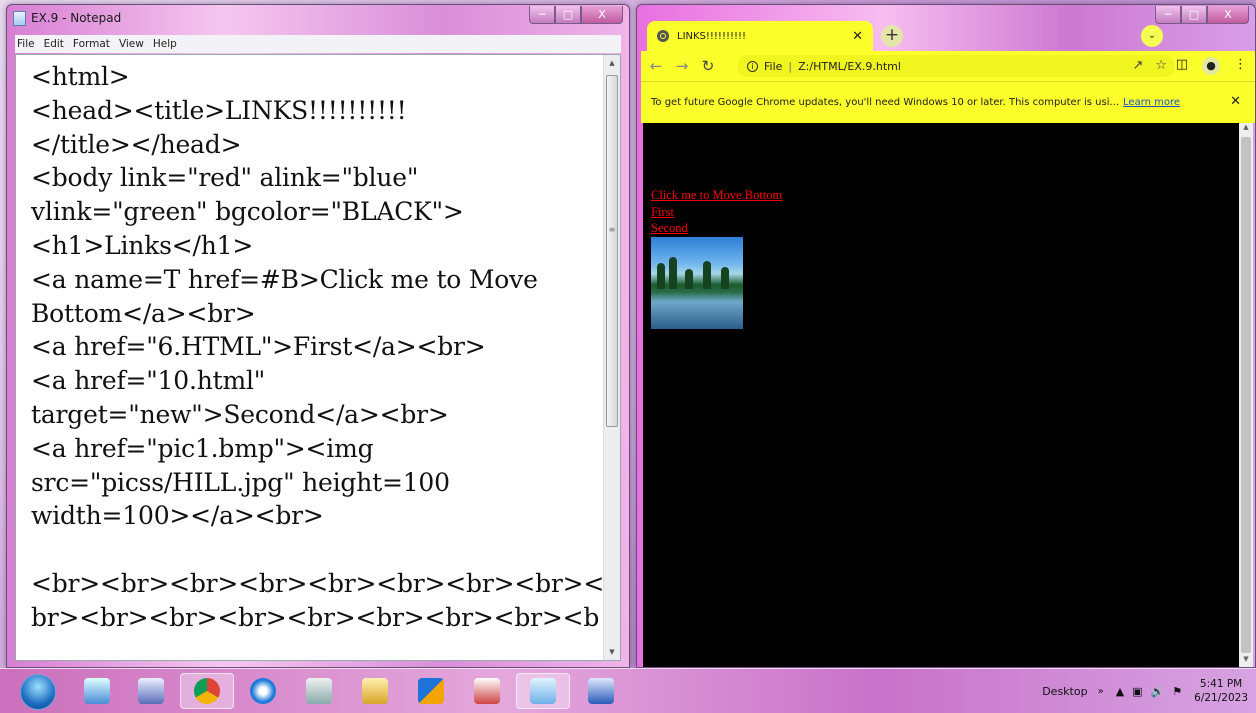 This screenshot has width=1256, height=713. Describe the element at coordinates (1145, 691) in the screenshot. I see `system-tray: Desktop » ▲ ▣ 🔊 ⚑ 5:41 PM 6/21/2023` at that location.